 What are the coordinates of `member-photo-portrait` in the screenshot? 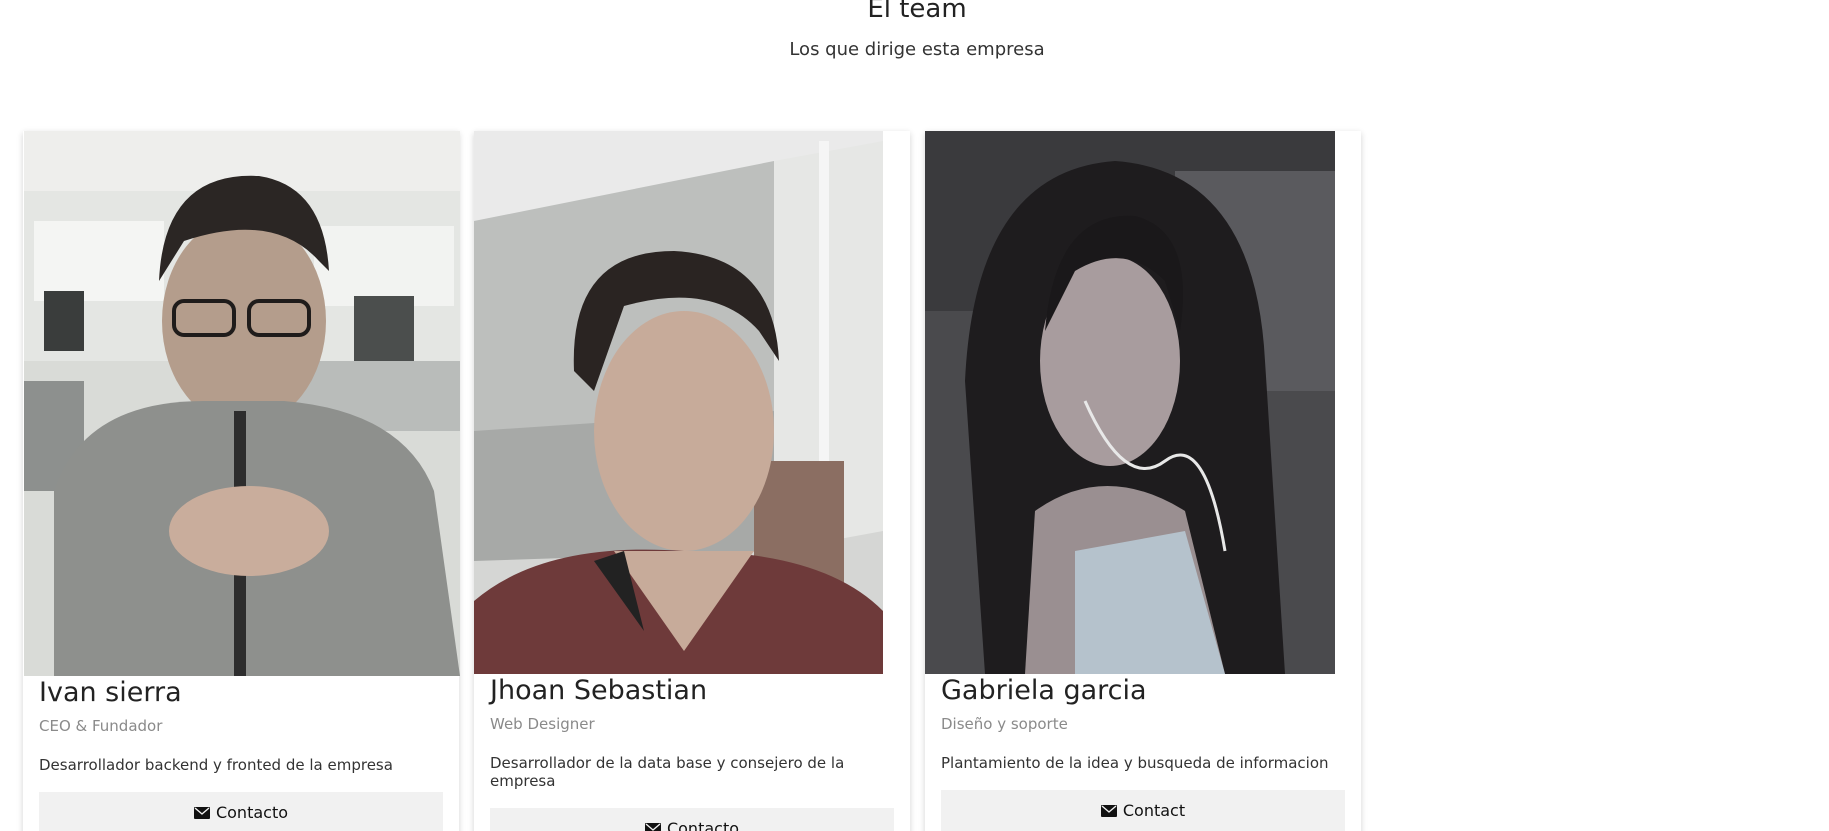 It's located at (1130, 402).